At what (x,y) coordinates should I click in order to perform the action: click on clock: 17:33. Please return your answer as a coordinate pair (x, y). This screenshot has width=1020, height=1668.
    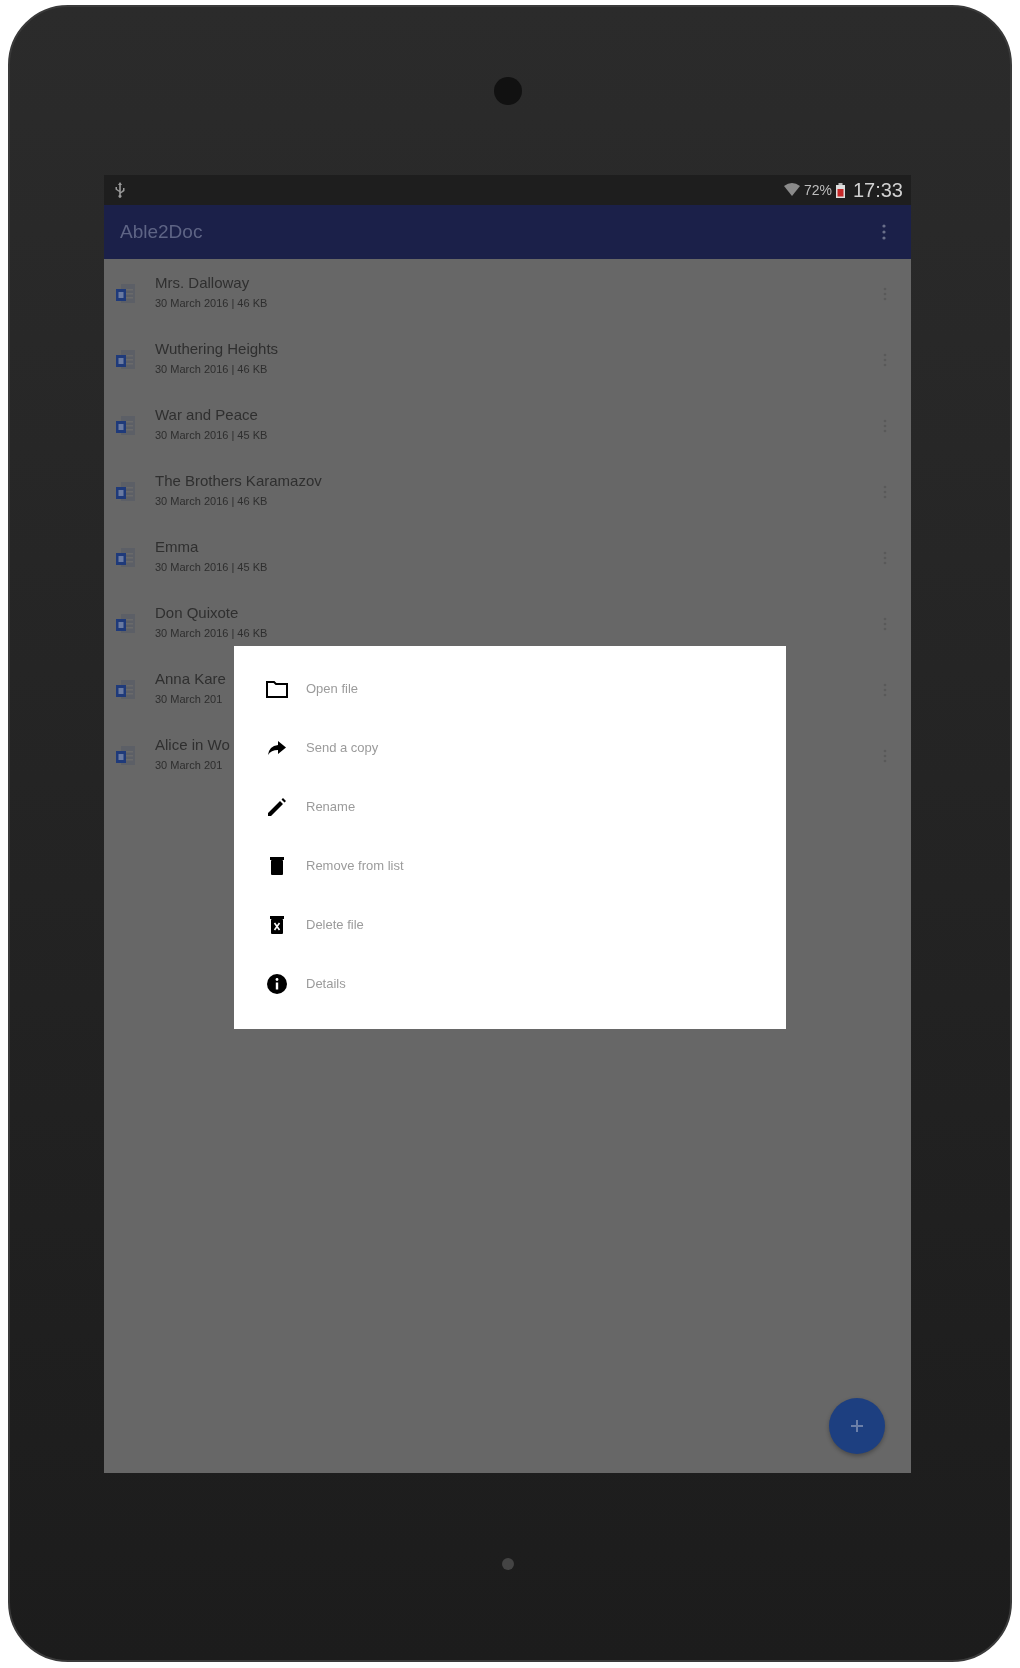
    Looking at the image, I should click on (877, 190).